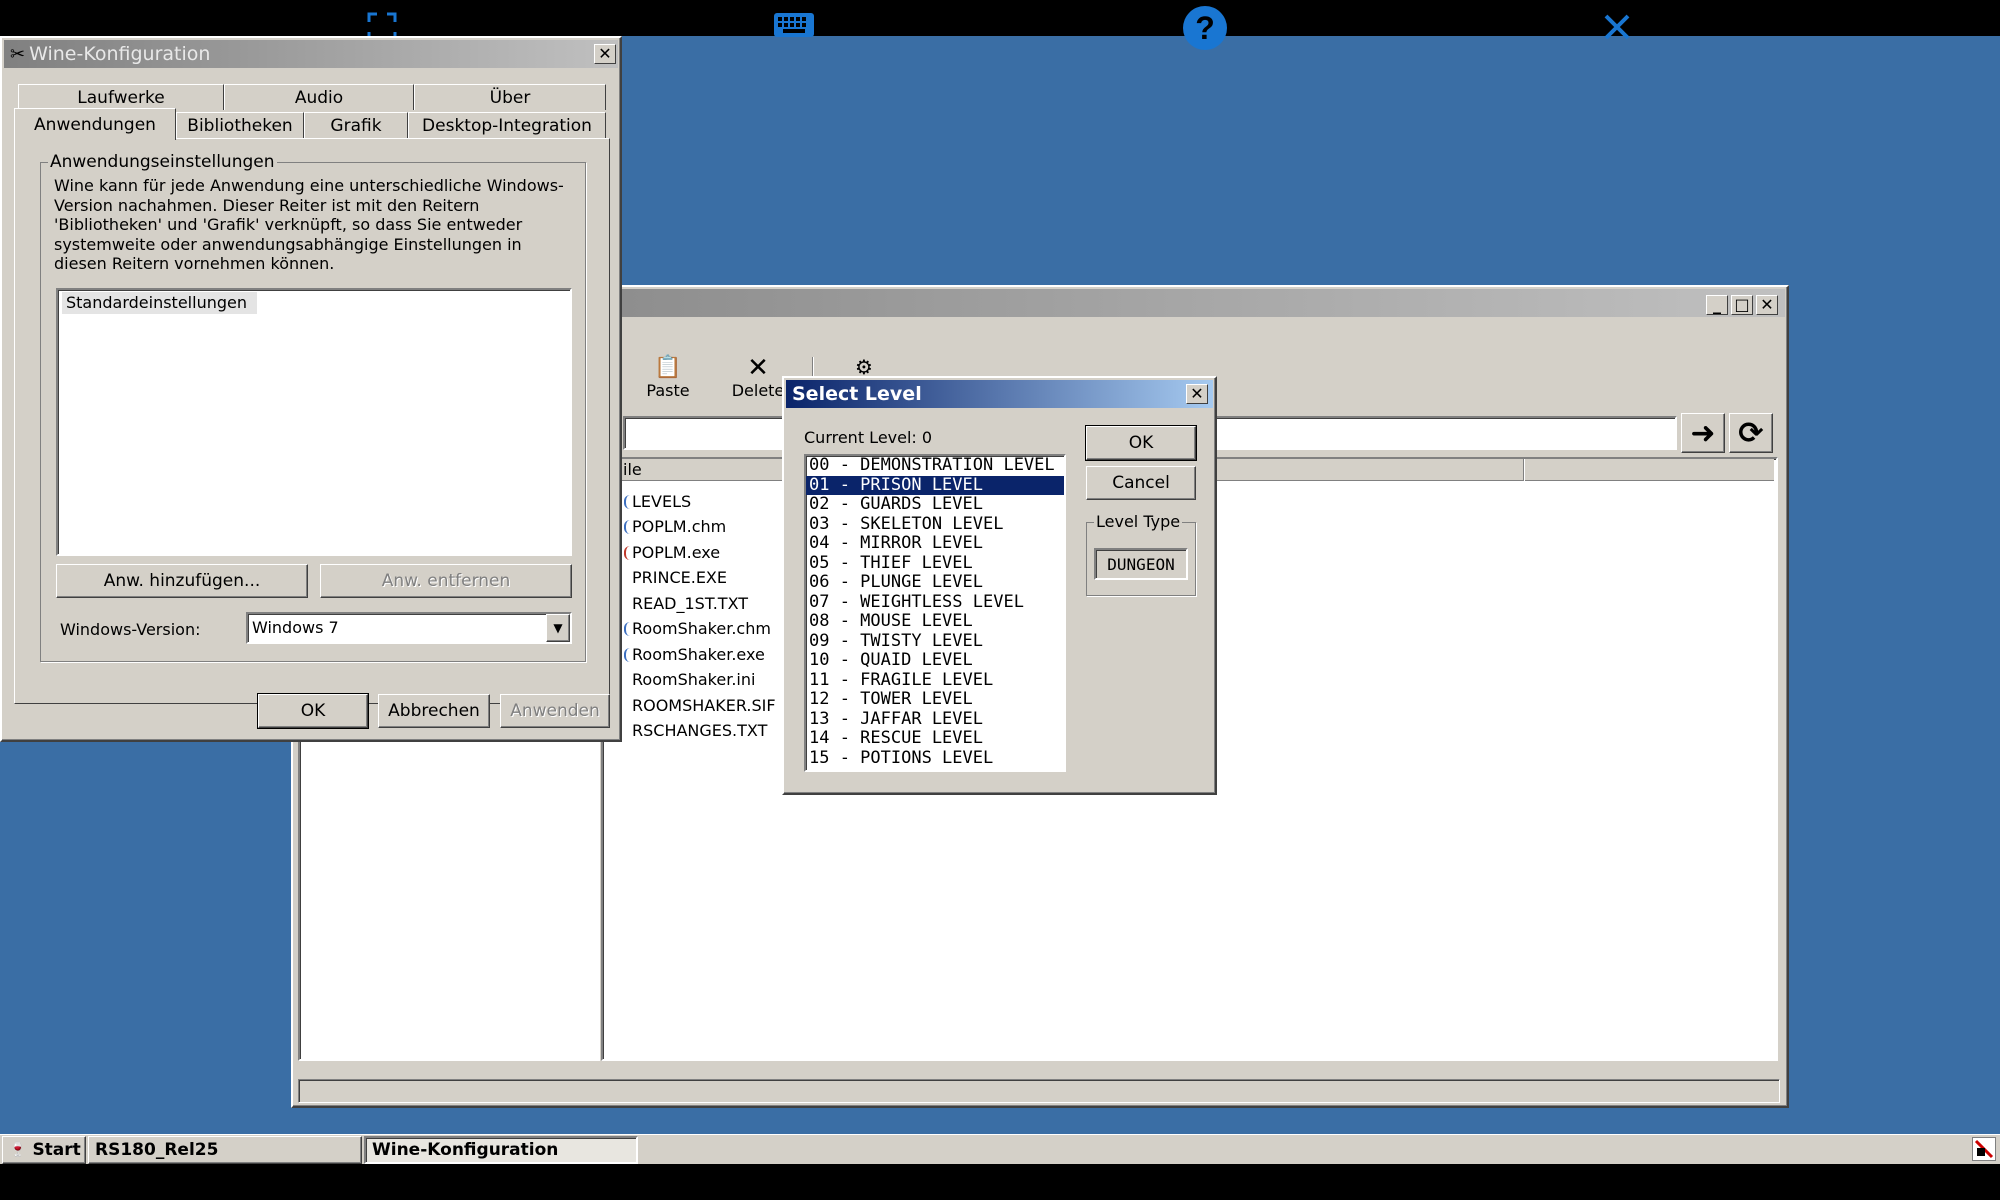  I want to click on taskbar-item-rs180: RS180_Rel25, so click(225, 1150).